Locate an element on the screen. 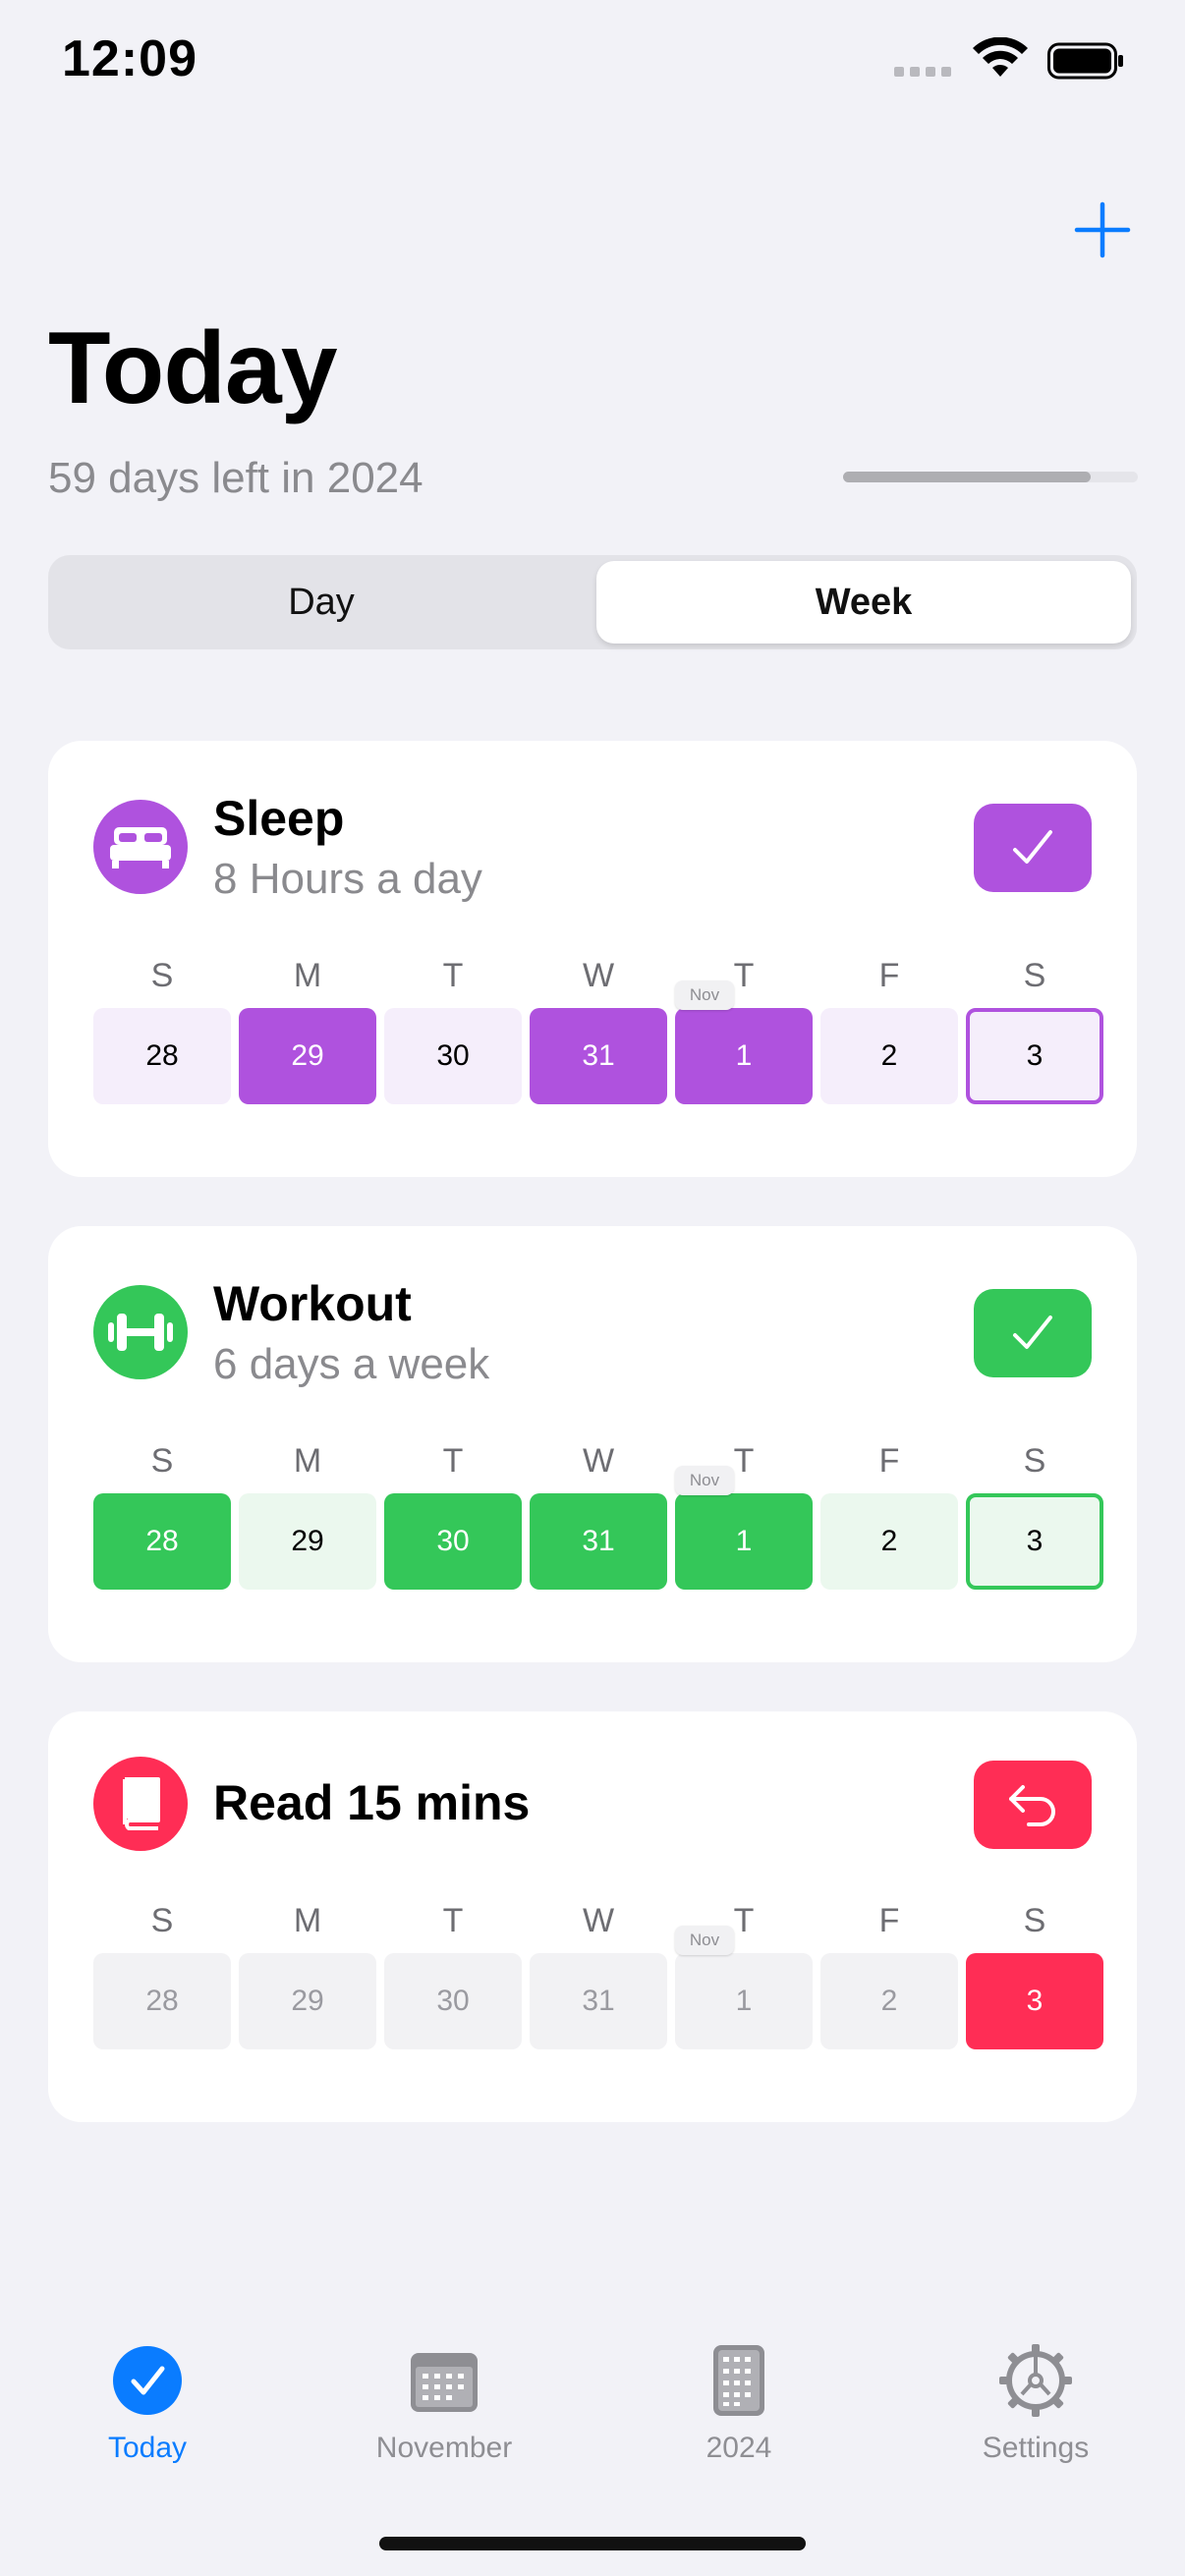 Image resolution: width=1185 pixels, height=2576 pixels. tab-label: Settings is located at coordinates (1036, 2448).